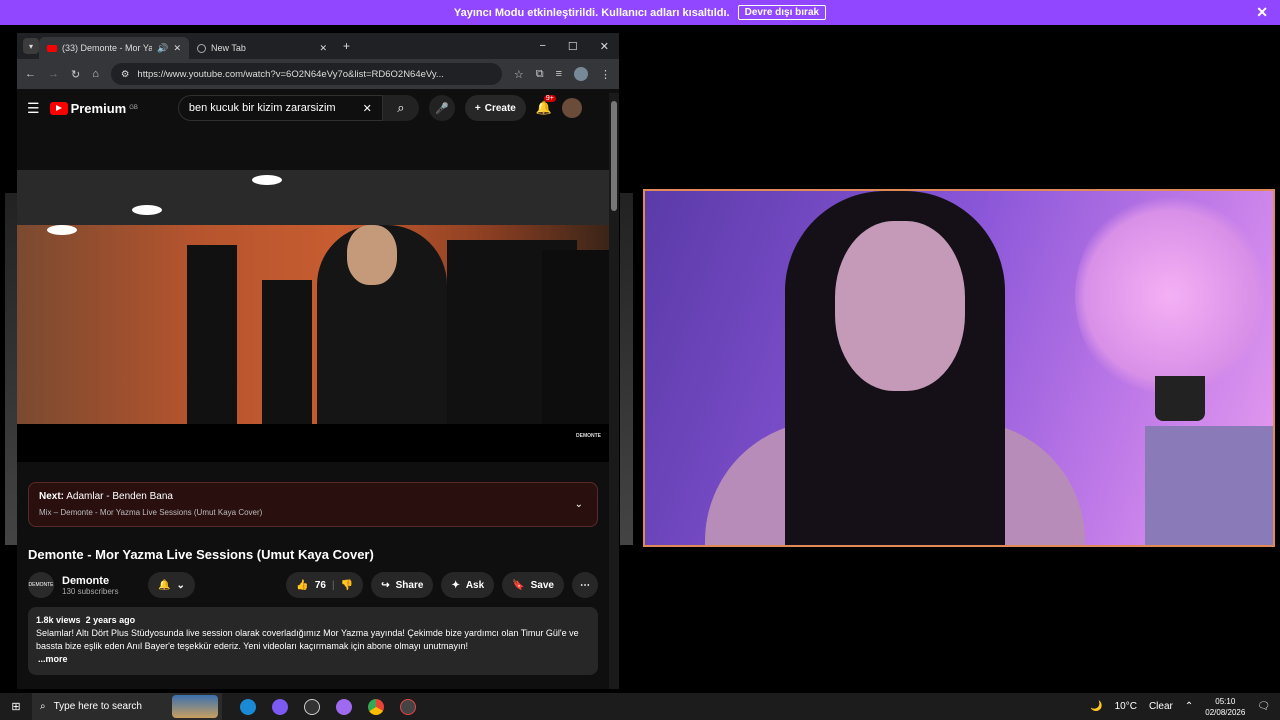 Image resolution: width=1280 pixels, height=720 pixels. What do you see at coordinates (312, 706) in the screenshot?
I see `performance-icon` at bounding box center [312, 706].